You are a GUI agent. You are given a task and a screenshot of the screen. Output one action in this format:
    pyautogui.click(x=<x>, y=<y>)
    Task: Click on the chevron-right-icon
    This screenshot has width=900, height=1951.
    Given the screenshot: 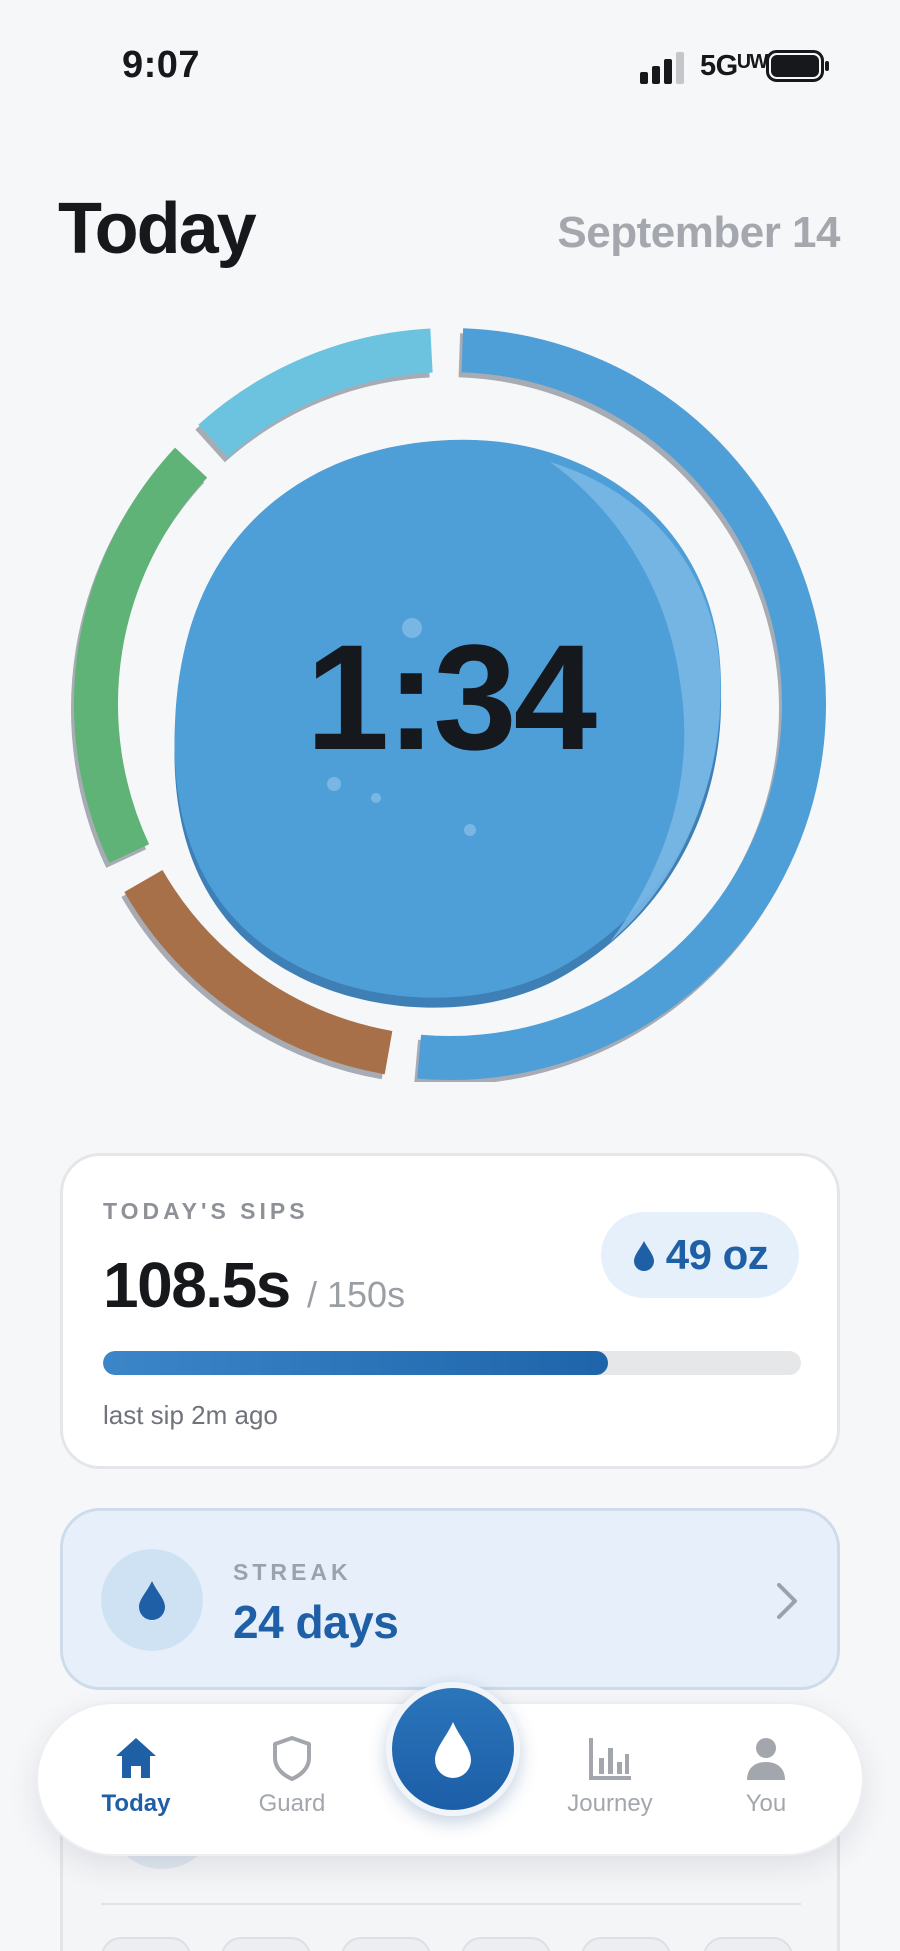 What is the action you would take?
    pyautogui.click(x=787, y=1601)
    